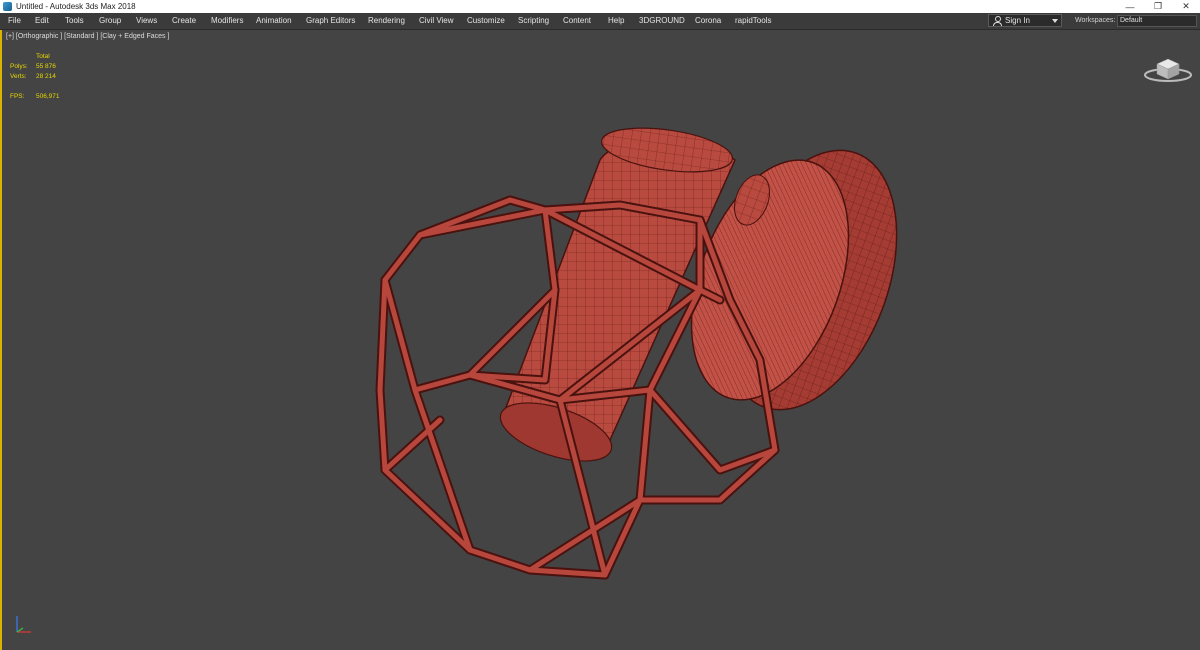 The image size is (1200, 650). I want to click on menu-group: Group, so click(110, 21).